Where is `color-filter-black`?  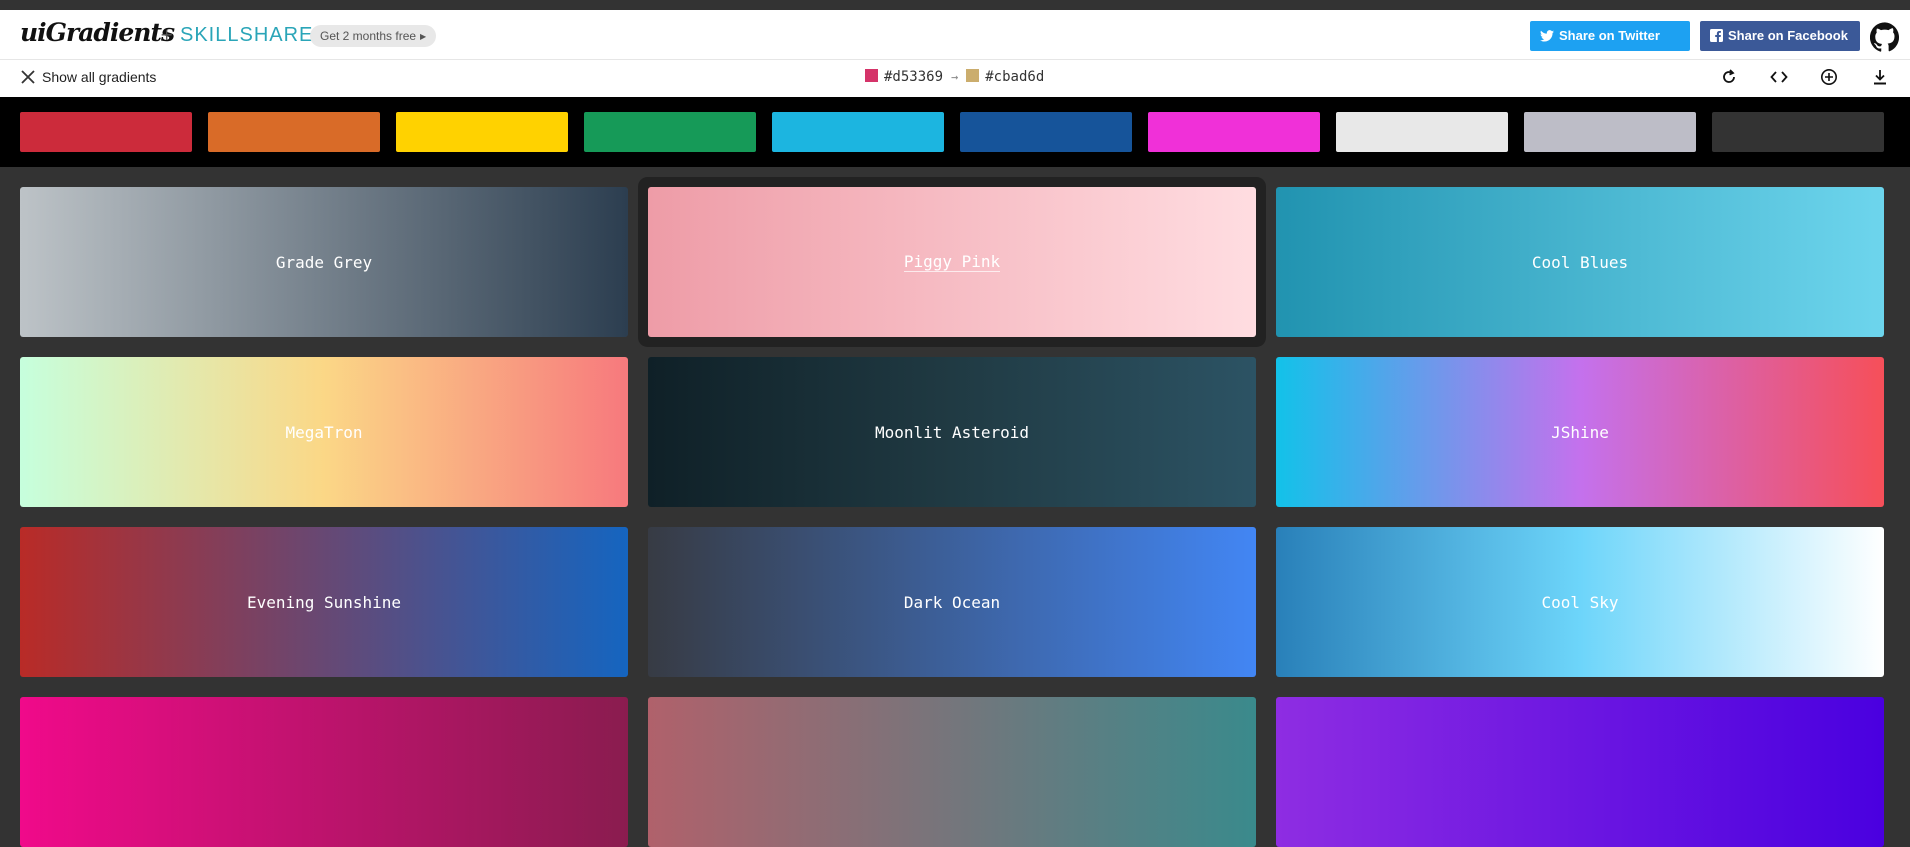 color-filter-black is located at coordinates (1798, 132).